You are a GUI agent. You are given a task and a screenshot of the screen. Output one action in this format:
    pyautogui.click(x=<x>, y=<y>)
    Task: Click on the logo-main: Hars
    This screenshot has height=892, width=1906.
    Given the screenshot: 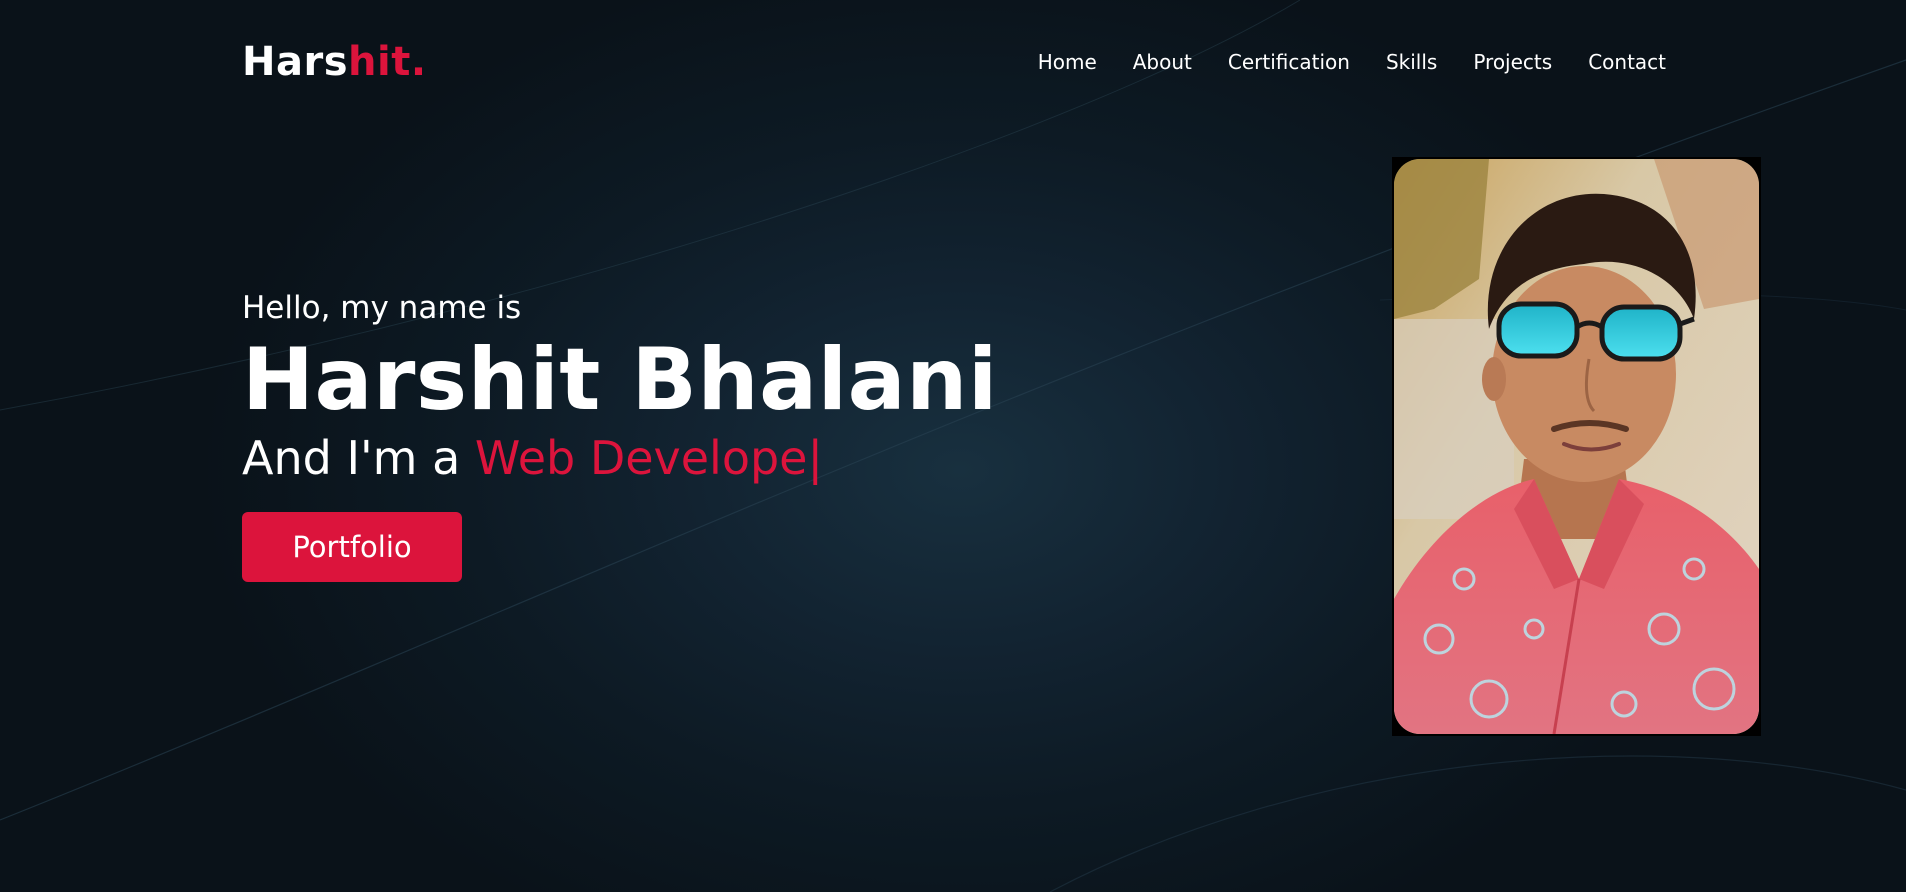 What is the action you would take?
    pyautogui.click(x=295, y=62)
    